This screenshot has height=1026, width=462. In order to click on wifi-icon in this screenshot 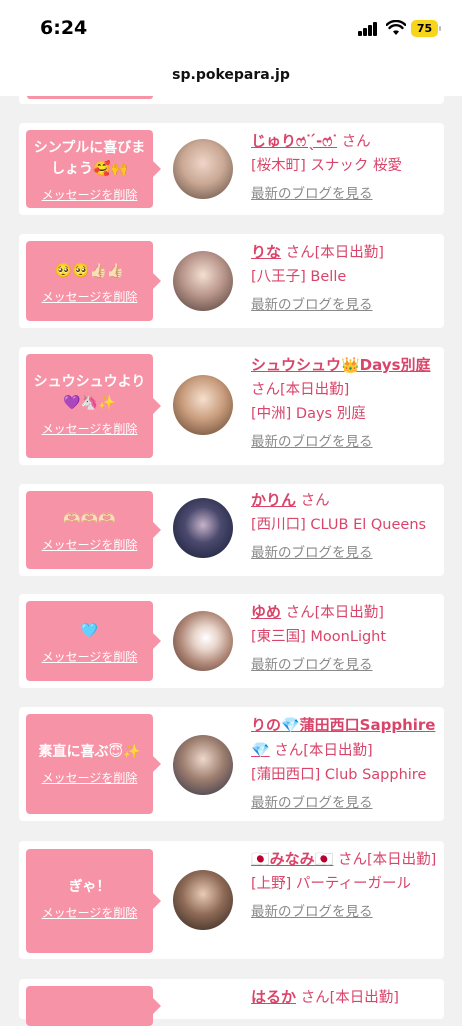, I will do `click(396, 27)`.